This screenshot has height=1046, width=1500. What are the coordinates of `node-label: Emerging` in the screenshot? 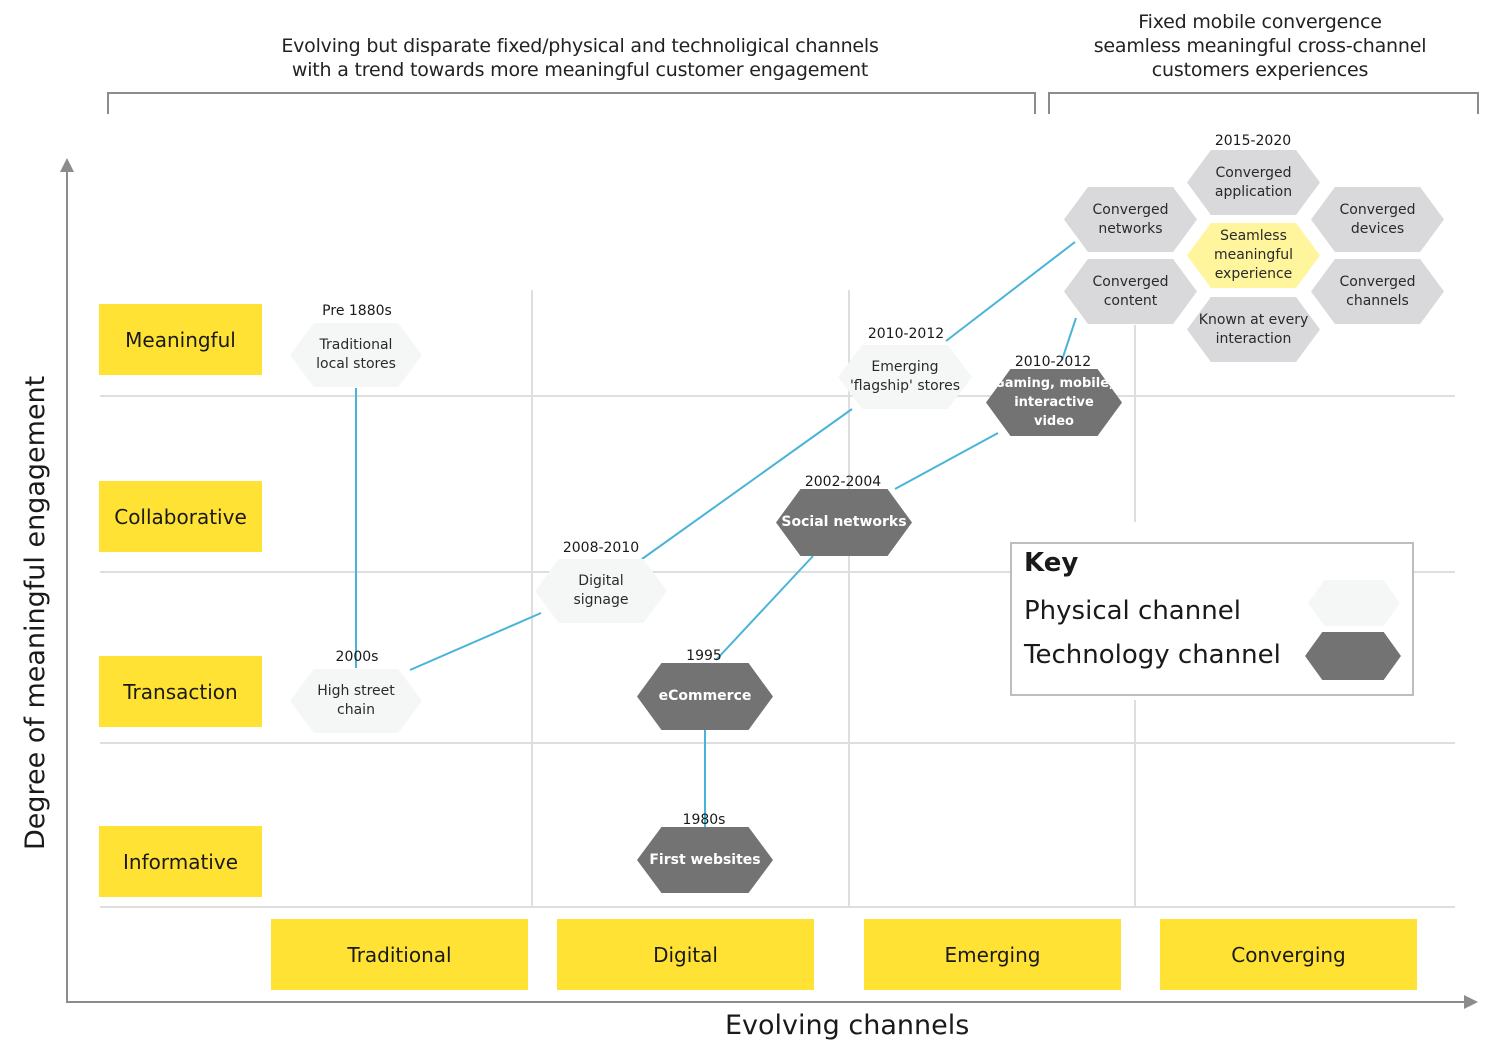 It's located at (905, 367).